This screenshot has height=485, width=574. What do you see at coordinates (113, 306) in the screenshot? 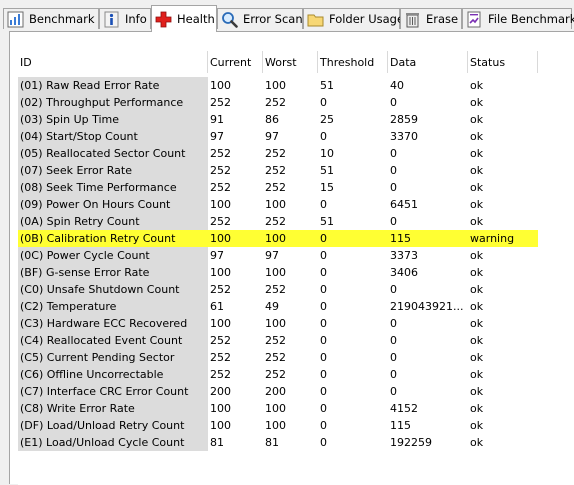
I see `id-cell: (C2) Temperature` at bounding box center [113, 306].